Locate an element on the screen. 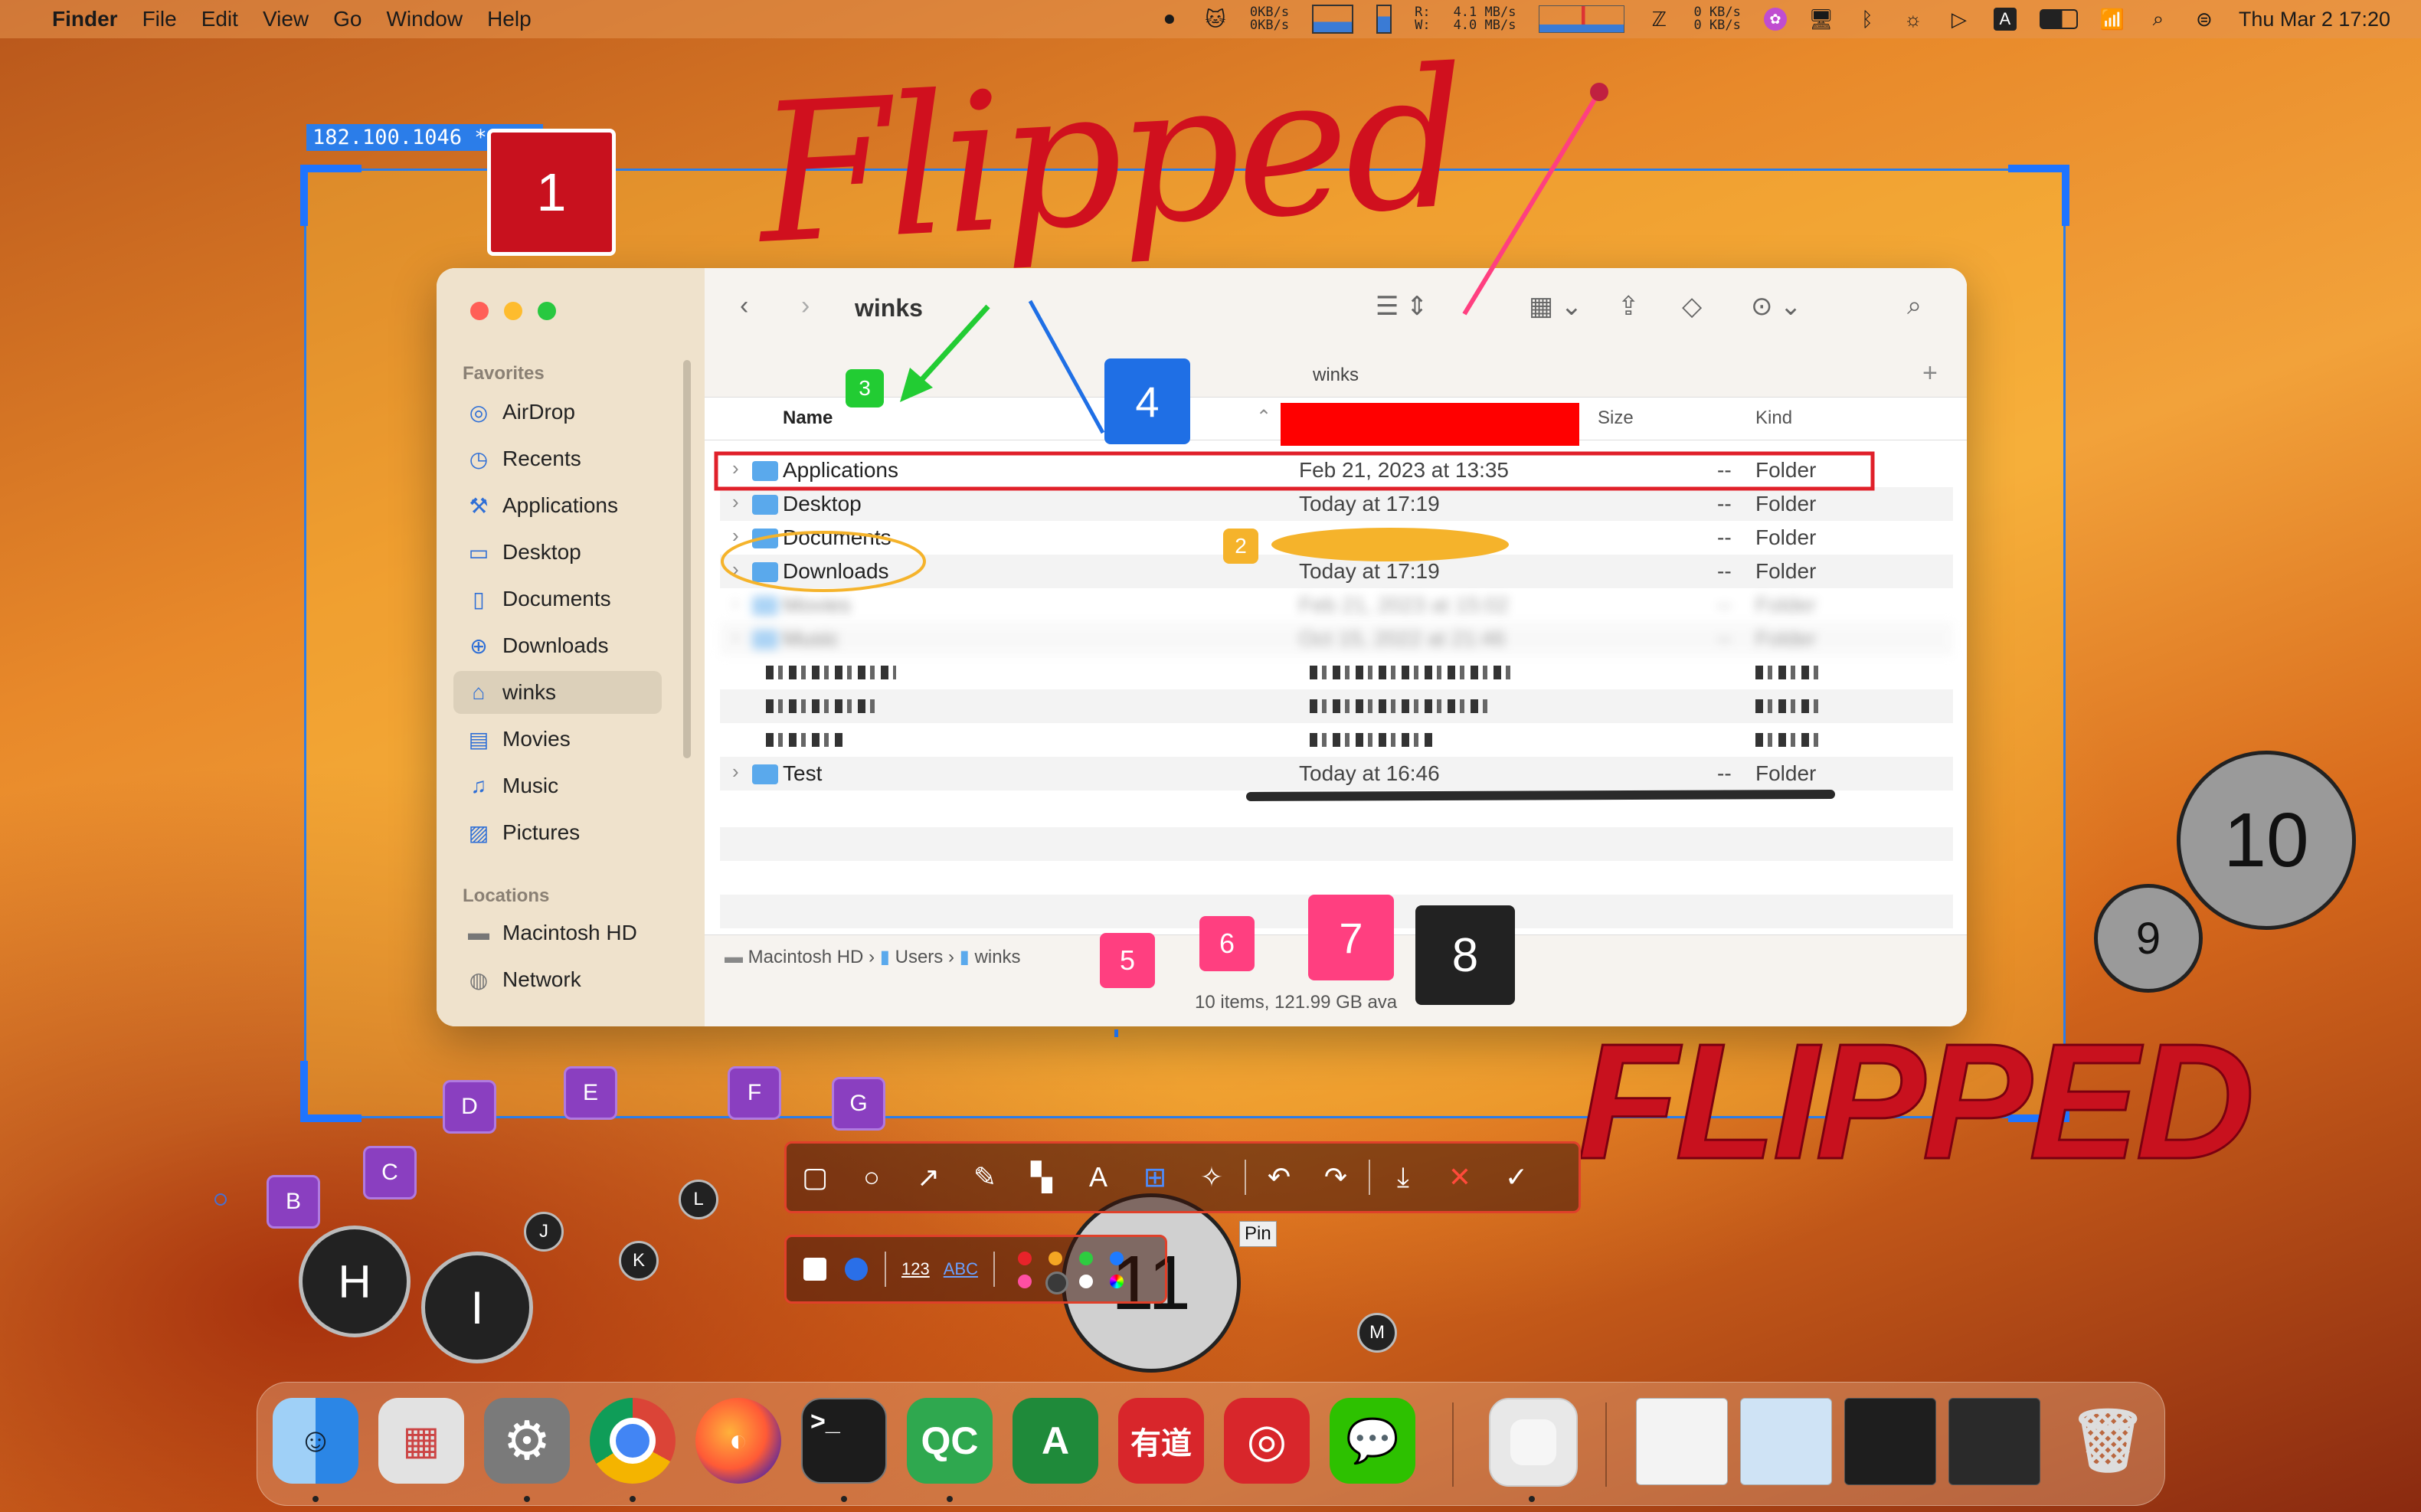  dock-app-netease-music: ◎ is located at coordinates (1267, 1441).